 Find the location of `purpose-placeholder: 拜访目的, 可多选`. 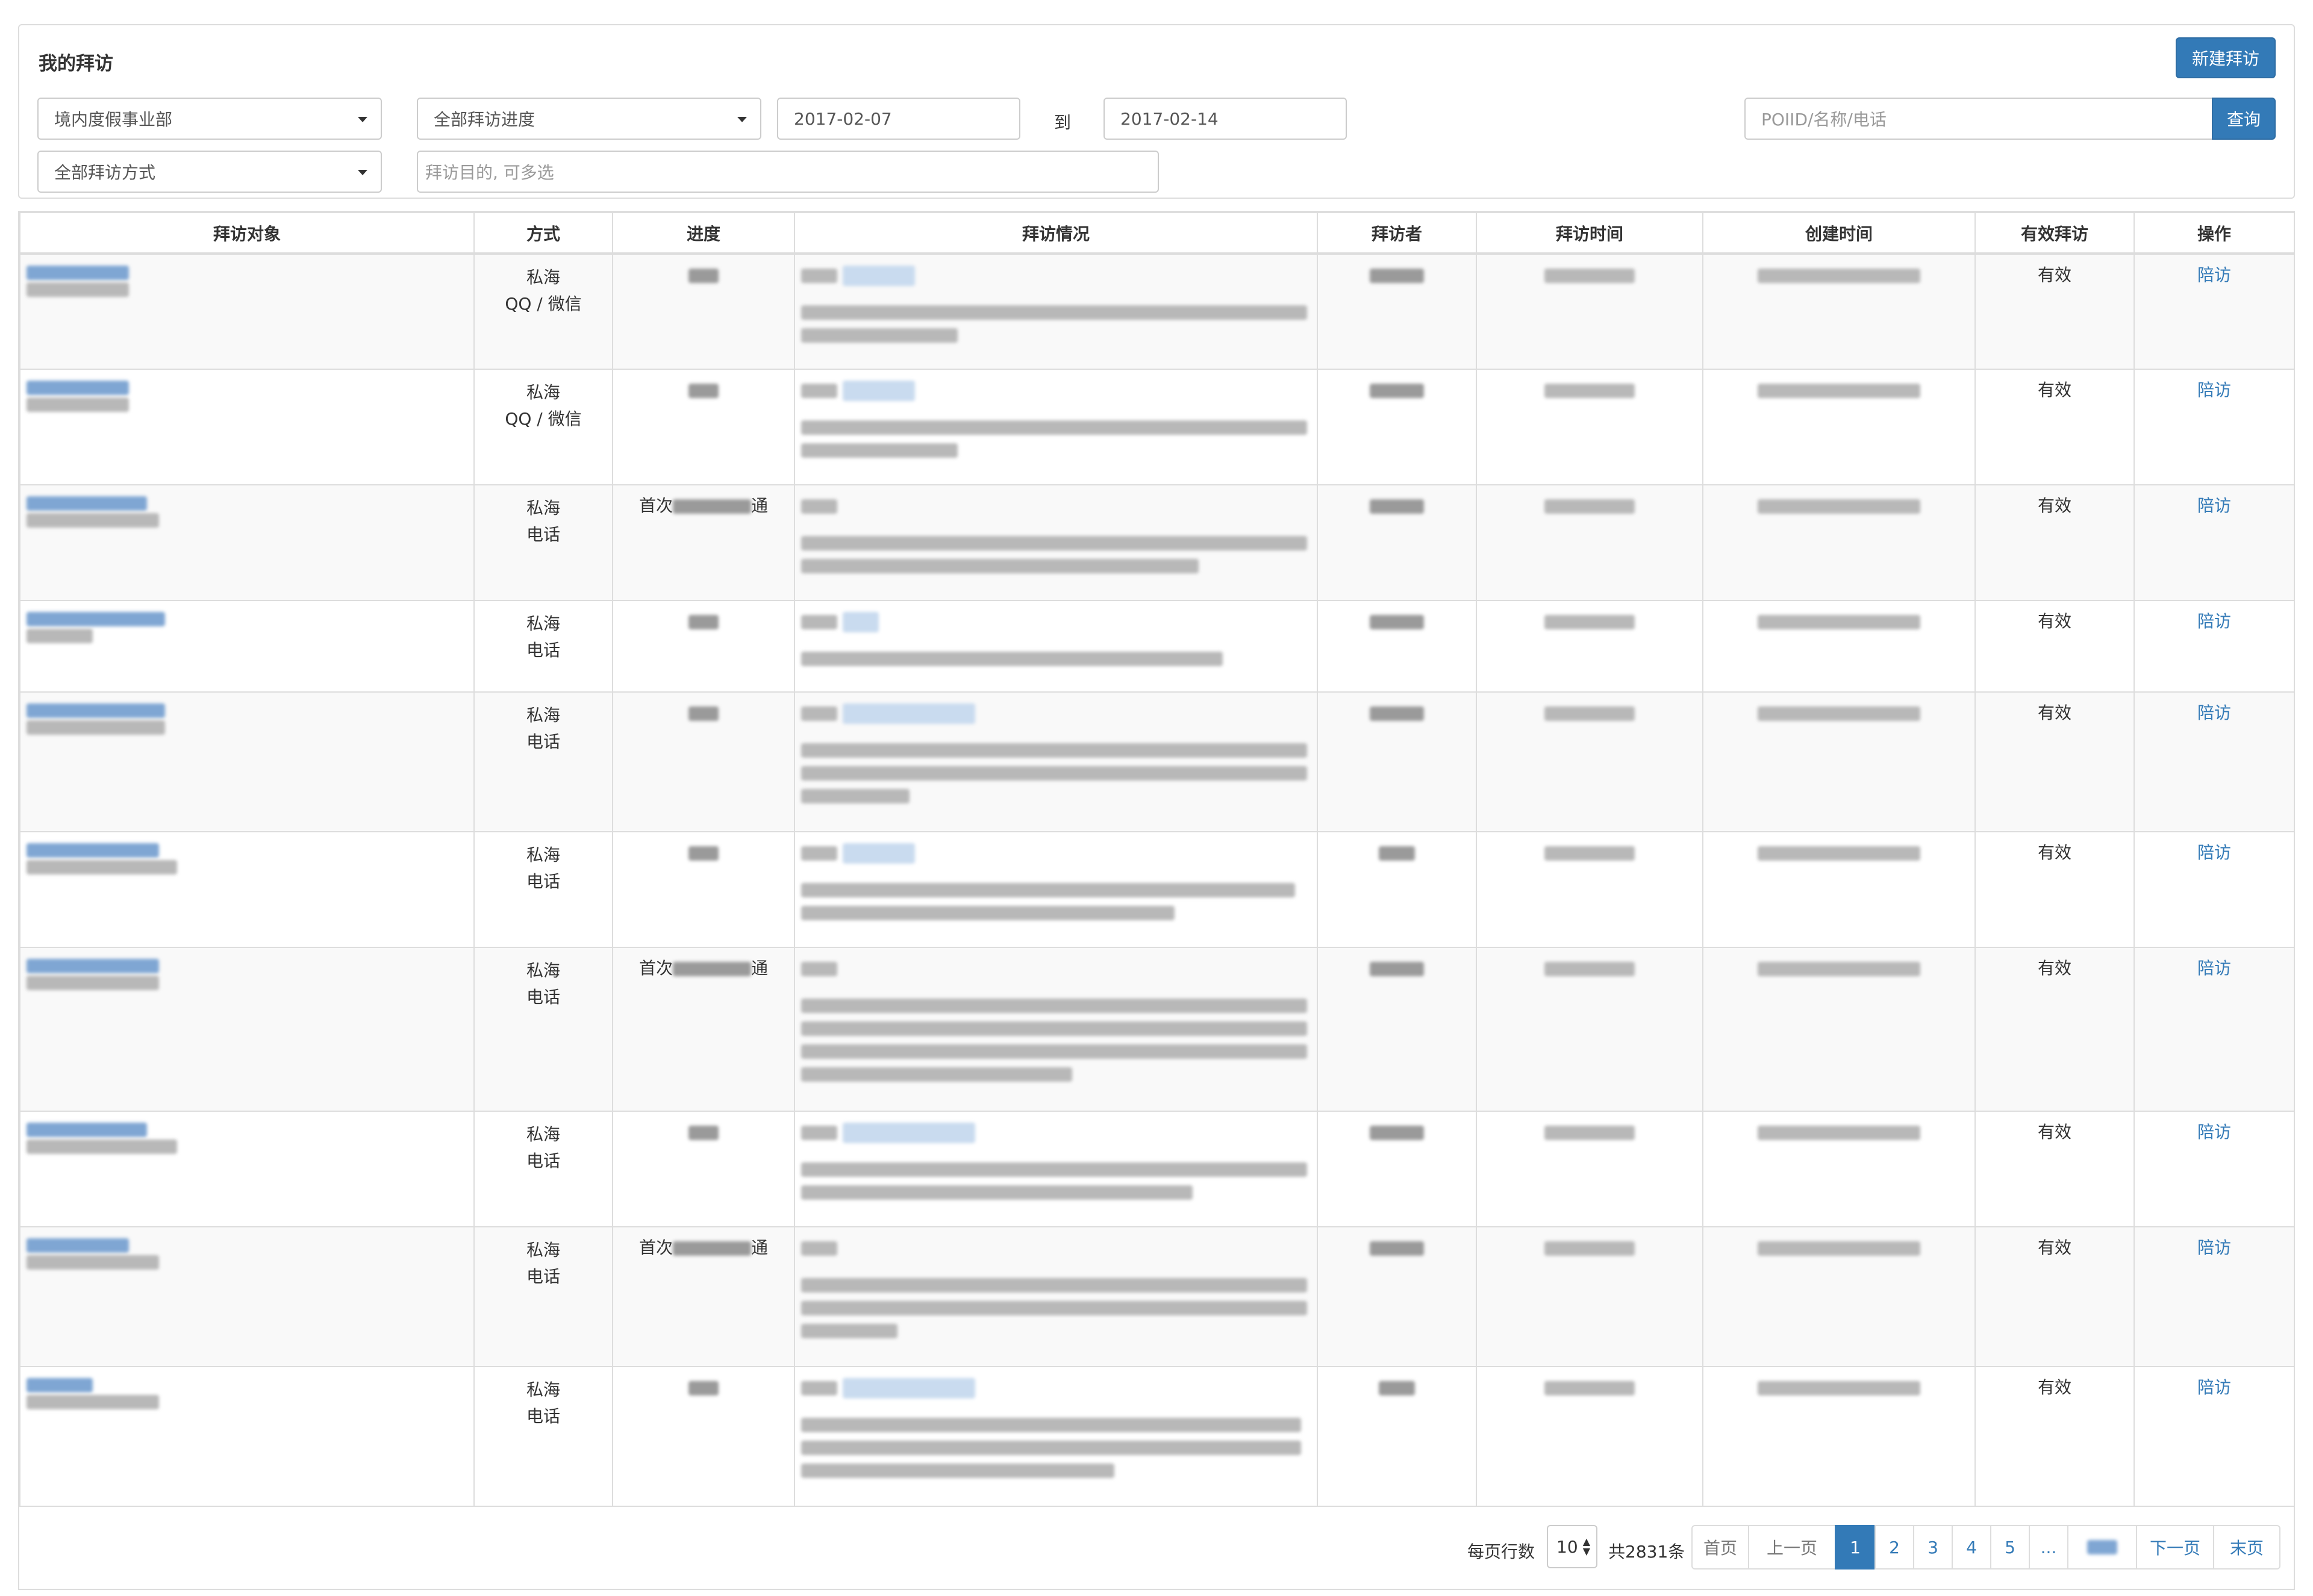

purpose-placeholder: 拜访目的, 可多选 is located at coordinates (489, 172).